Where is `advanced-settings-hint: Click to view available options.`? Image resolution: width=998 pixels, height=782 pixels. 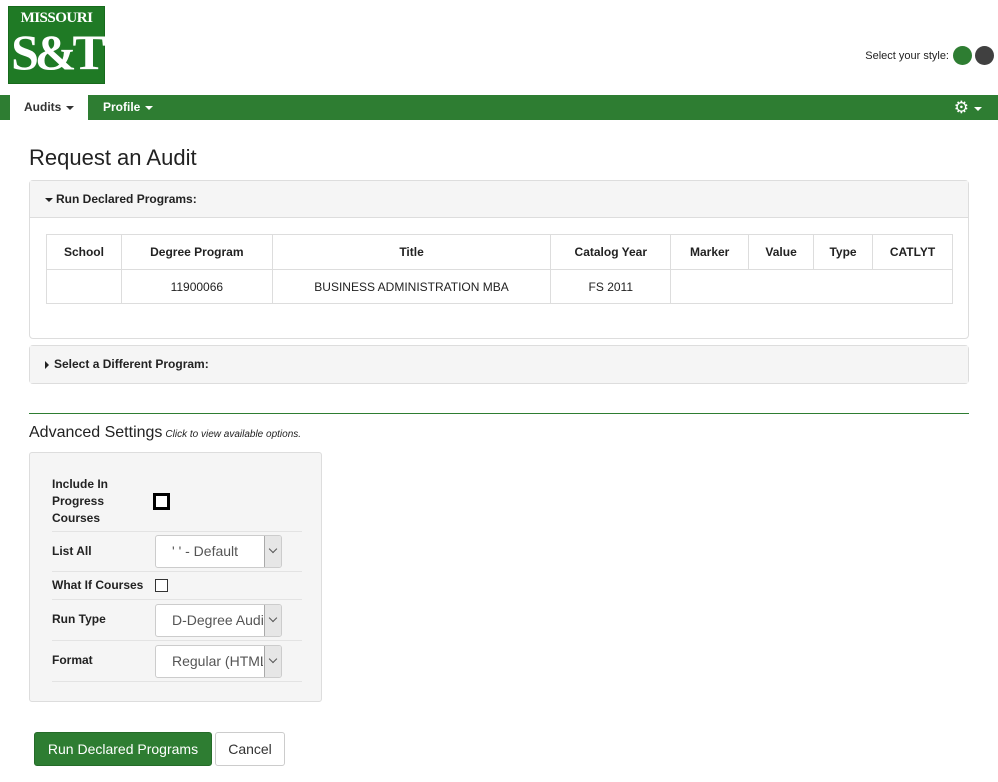
advanced-settings-hint: Click to view available options. is located at coordinates (233, 434).